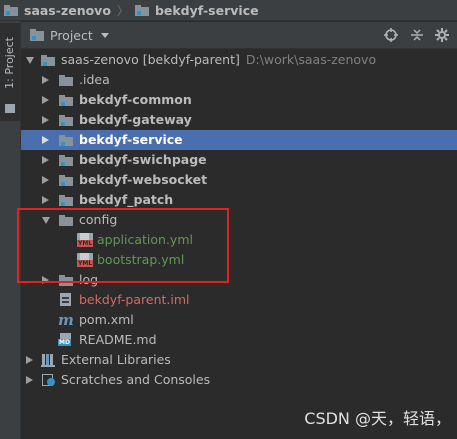 The height and width of the screenshot is (439, 457). Describe the element at coordinates (143, 159) in the screenshot. I see `tree-item-label: bekdyf-swichpage` at that location.